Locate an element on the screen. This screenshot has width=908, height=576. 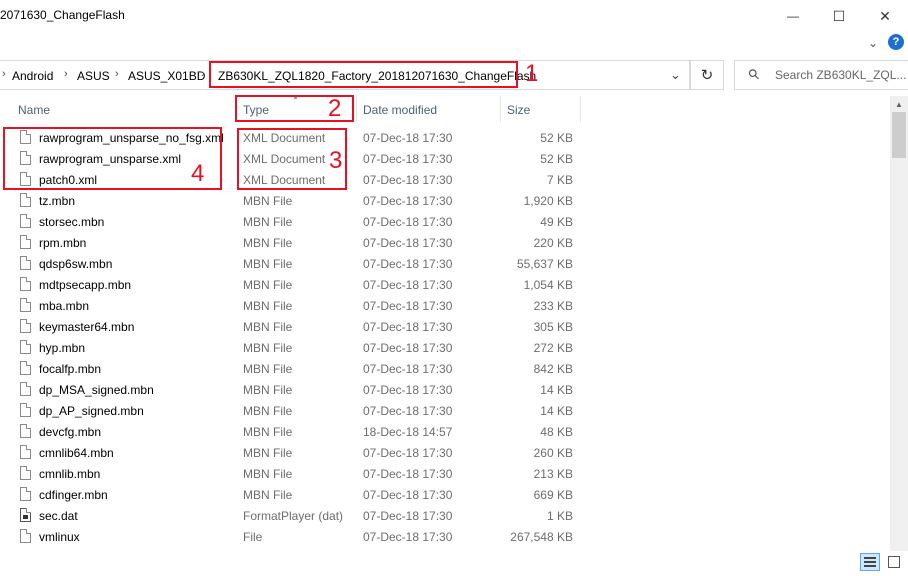
scroll-up-arrow-icon: ▲ is located at coordinates (899, 104).